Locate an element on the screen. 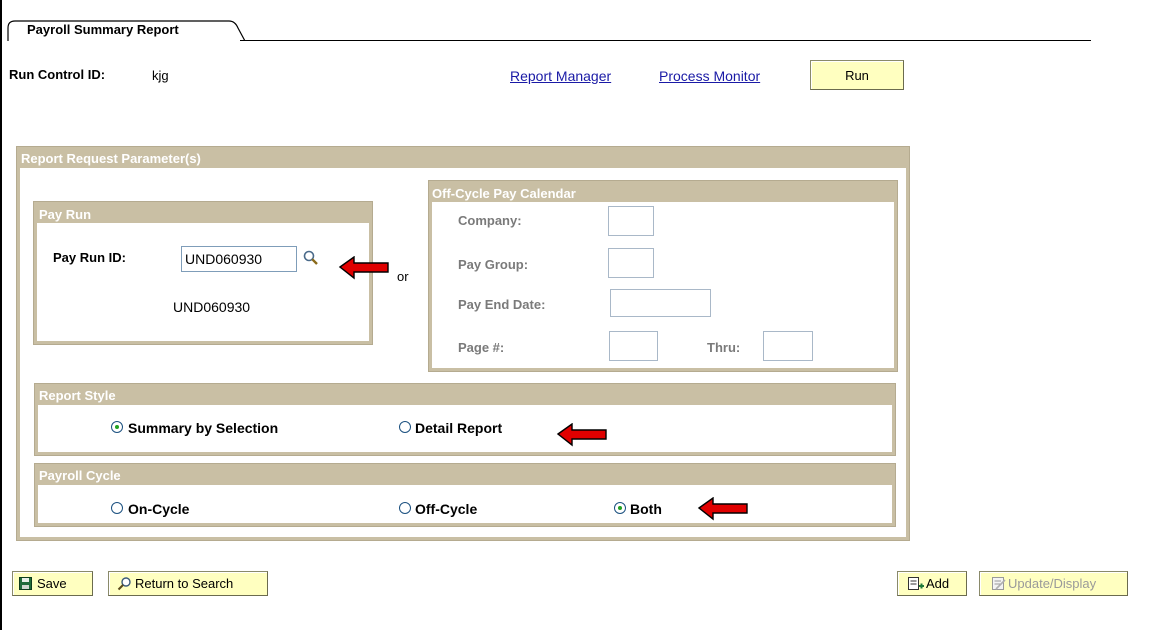 The height and width of the screenshot is (630, 1151). update-display-button: Update/Display is located at coordinates (1053, 583).